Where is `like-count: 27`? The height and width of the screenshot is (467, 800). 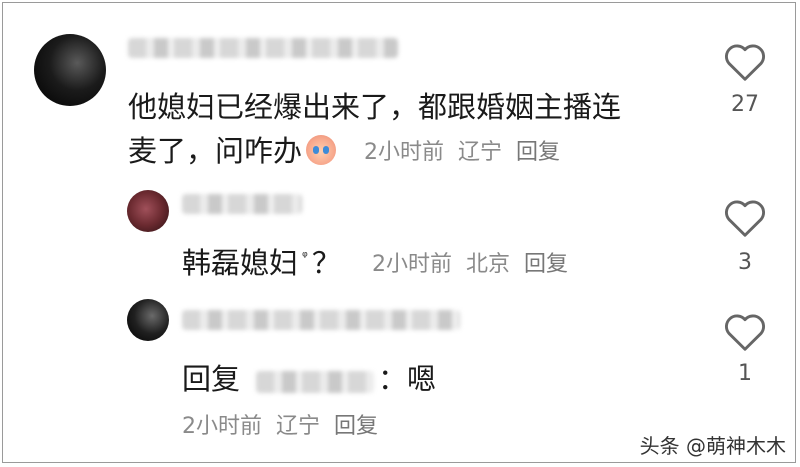 like-count: 27 is located at coordinates (745, 104).